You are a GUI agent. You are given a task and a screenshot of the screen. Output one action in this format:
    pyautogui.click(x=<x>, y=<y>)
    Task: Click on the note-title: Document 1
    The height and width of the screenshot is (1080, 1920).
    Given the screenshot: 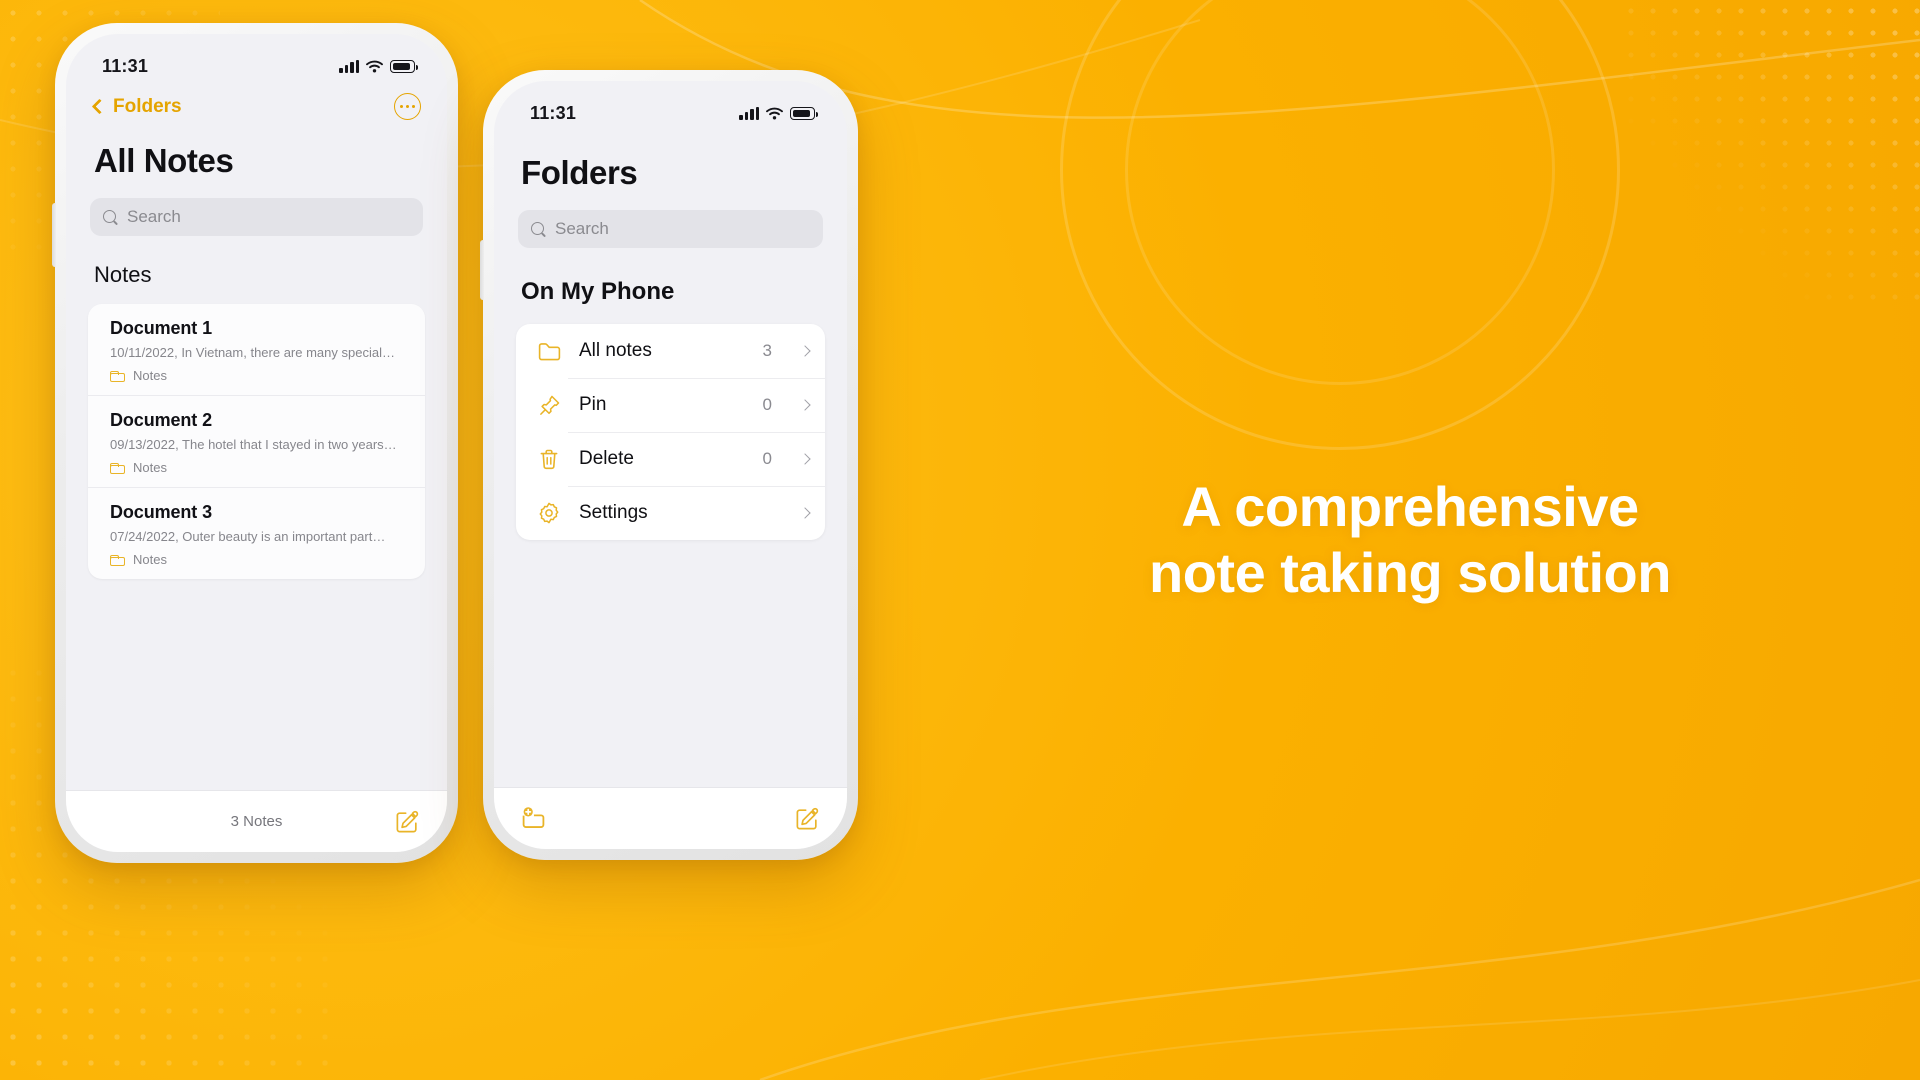 What is the action you would take?
    pyautogui.click(x=161, y=328)
    